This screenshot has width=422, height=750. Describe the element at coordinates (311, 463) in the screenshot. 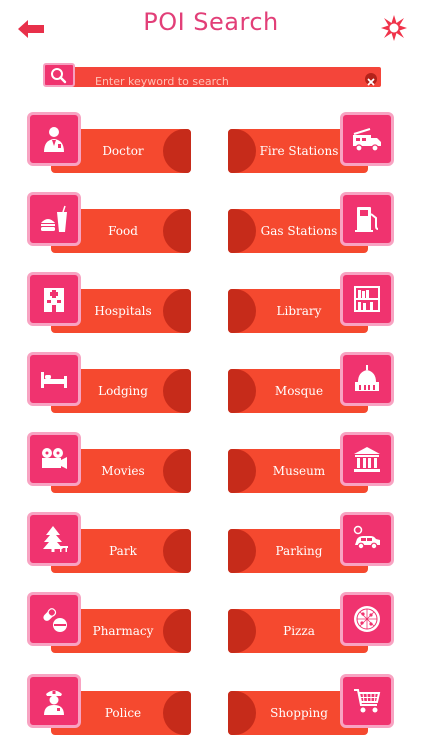

I see `category-museum: Museum` at that location.